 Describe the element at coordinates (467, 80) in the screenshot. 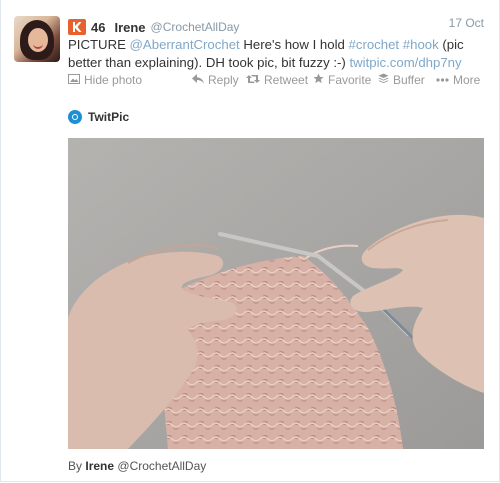

I see `more-label: More` at that location.